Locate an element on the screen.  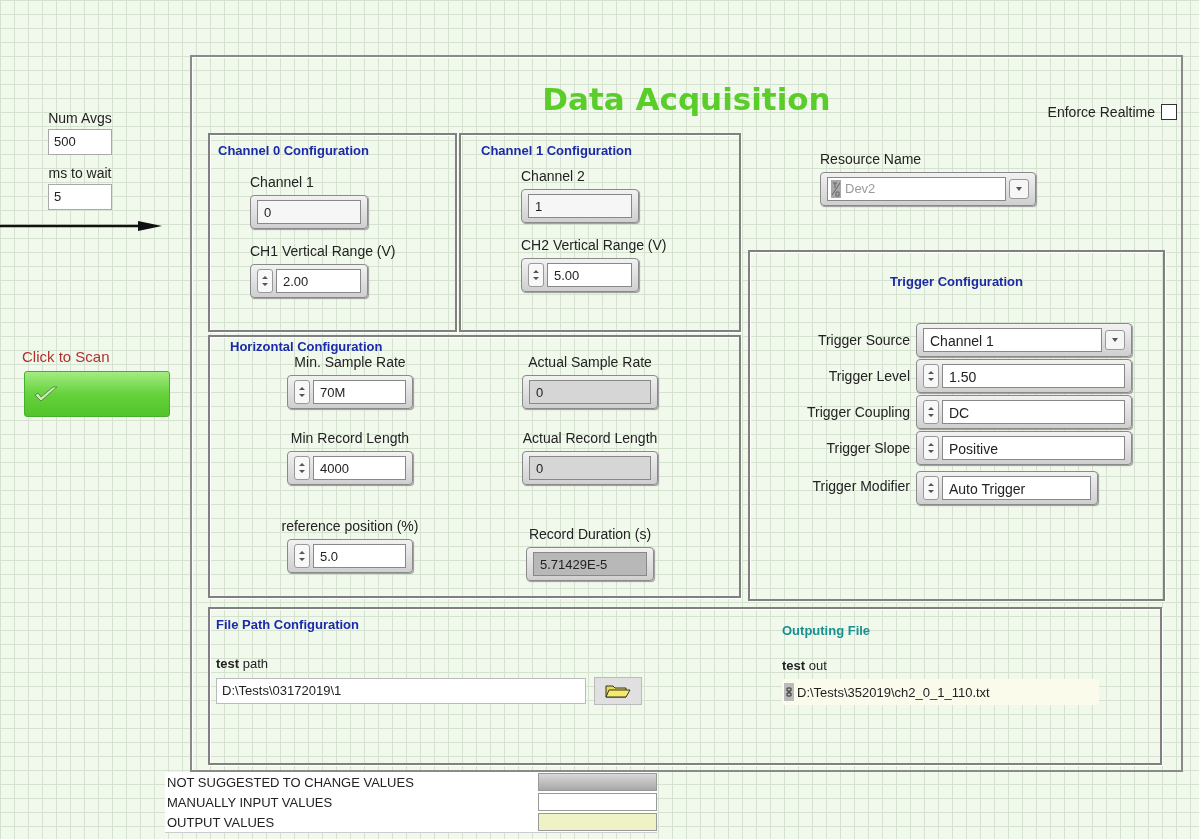
group-title: Channel 0 Configuration is located at coordinates (293, 150).